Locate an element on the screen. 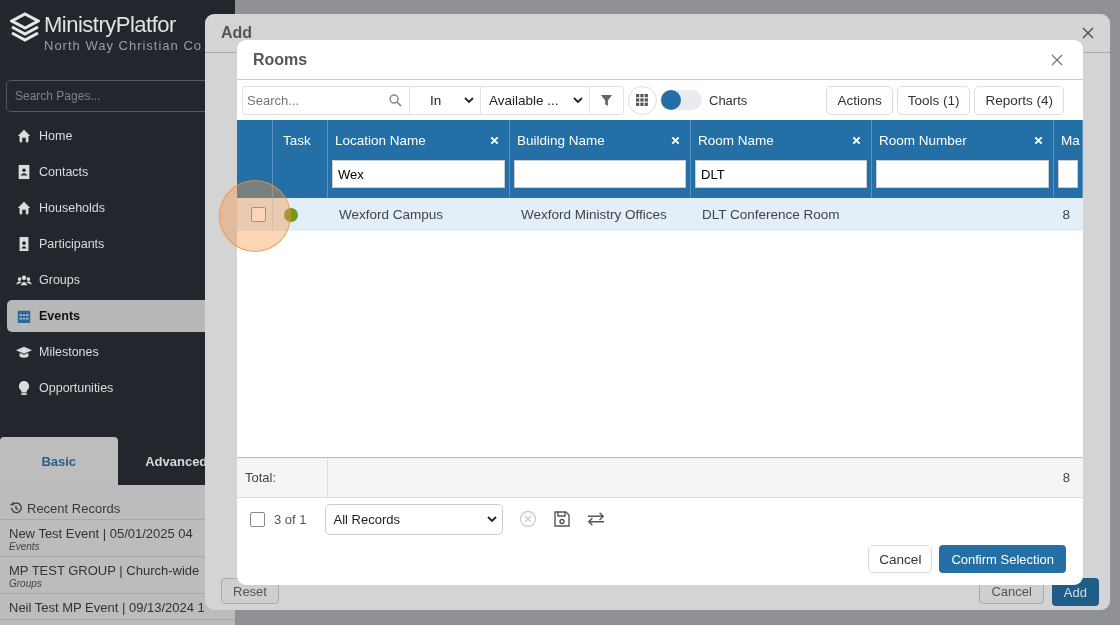 This screenshot has width=1120, height=625. cancel-button: Cancel is located at coordinates (900, 559).